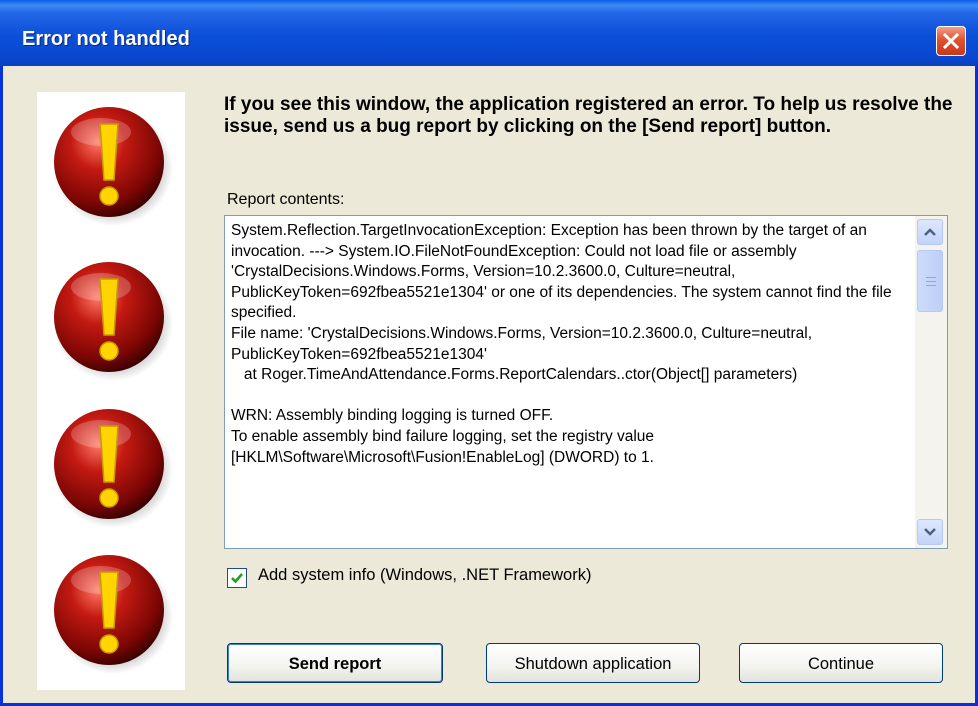 This screenshot has width=978, height=706. What do you see at coordinates (841, 663) in the screenshot?
I see `continue-button: Continue` at bounding box center [841, 663].